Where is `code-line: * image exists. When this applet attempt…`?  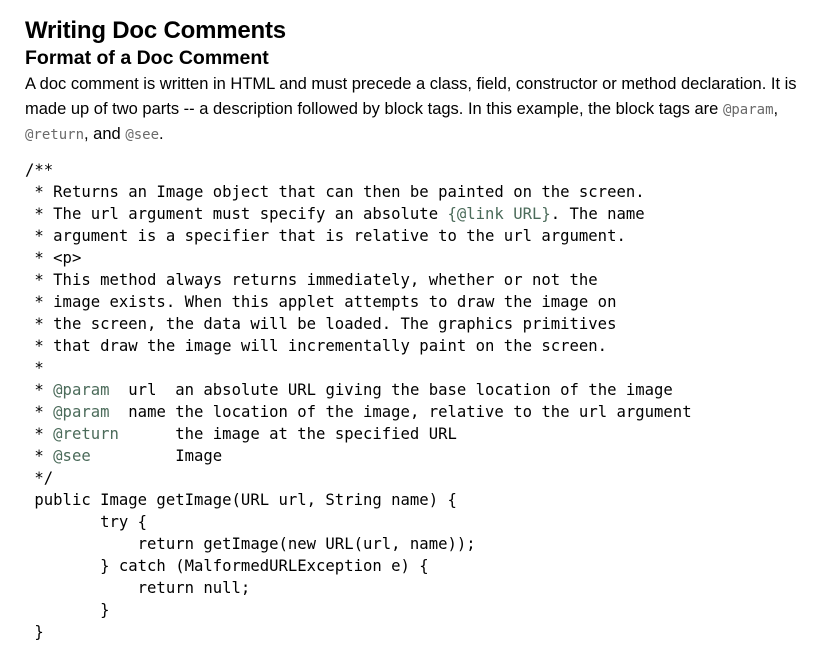 code-line: * image exists. When this applet attempt… is located at coordinates (321, 302).